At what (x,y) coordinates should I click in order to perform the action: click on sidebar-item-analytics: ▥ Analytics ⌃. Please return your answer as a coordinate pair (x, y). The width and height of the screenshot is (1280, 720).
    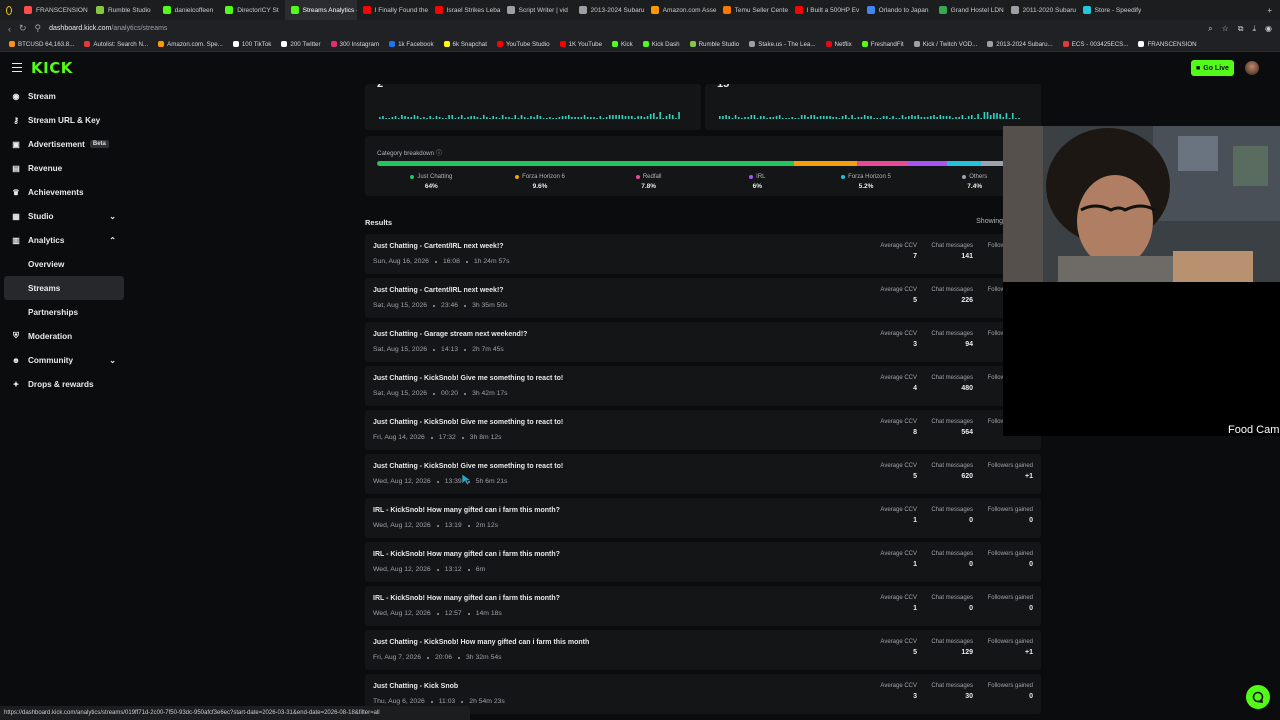
    Looking at the image, I should click on (66, 240).